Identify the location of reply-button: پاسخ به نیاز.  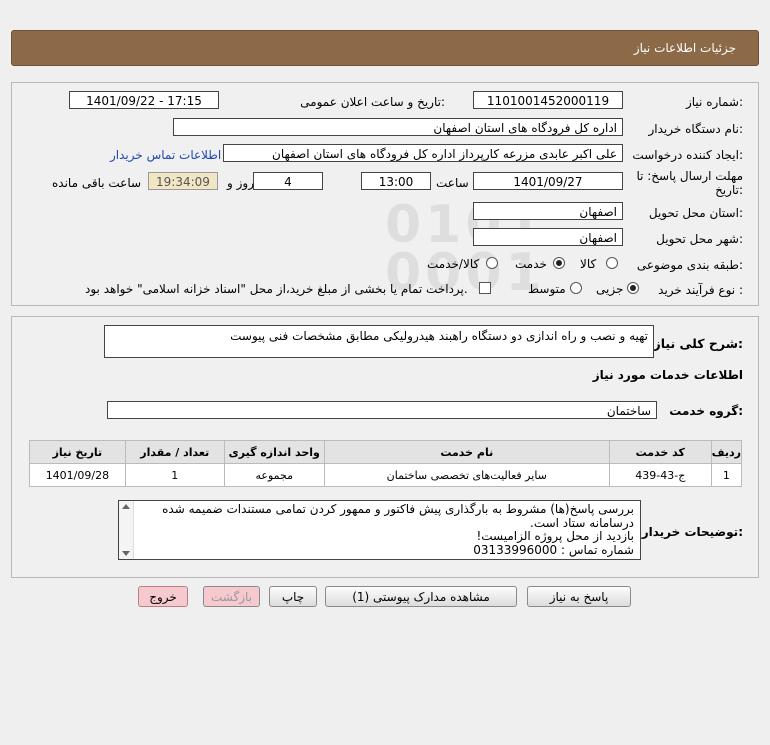
(579, 596).